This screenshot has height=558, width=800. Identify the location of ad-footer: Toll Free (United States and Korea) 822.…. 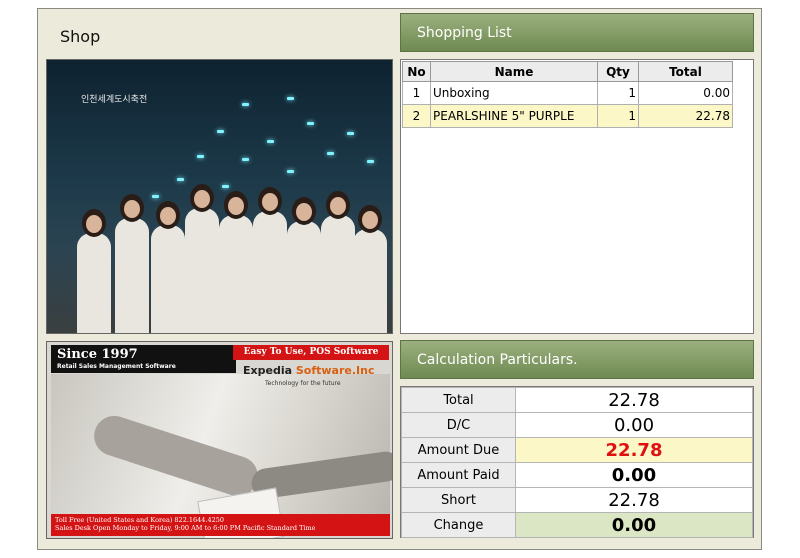
(220, 525).